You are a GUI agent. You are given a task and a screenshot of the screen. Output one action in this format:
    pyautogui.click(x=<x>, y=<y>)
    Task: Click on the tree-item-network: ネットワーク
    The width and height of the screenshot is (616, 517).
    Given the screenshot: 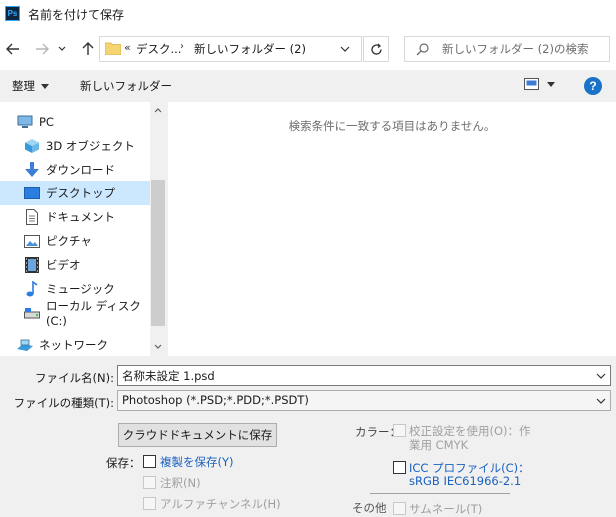 What is the action you would take?
    pyautogui.click(x=75, y=344)
    